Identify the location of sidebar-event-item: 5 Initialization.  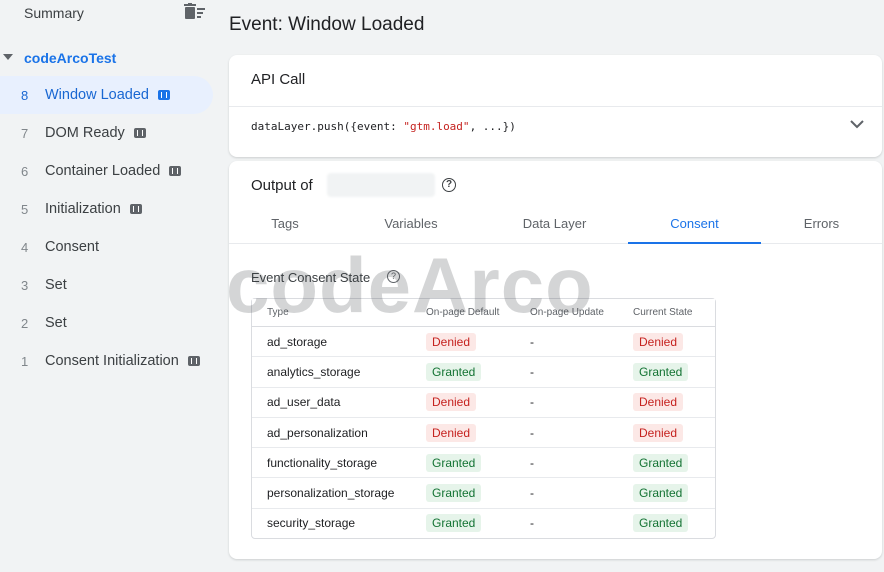
(111, 209).